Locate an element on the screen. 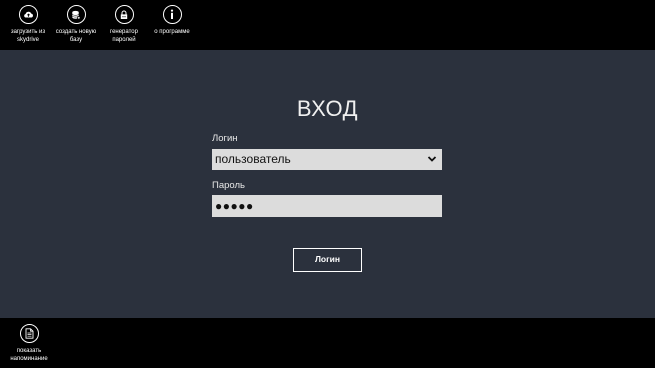 The height and width of the screenshot is (368, 655). password-field-value: ●●●●● is located at coordinates (234, 206).